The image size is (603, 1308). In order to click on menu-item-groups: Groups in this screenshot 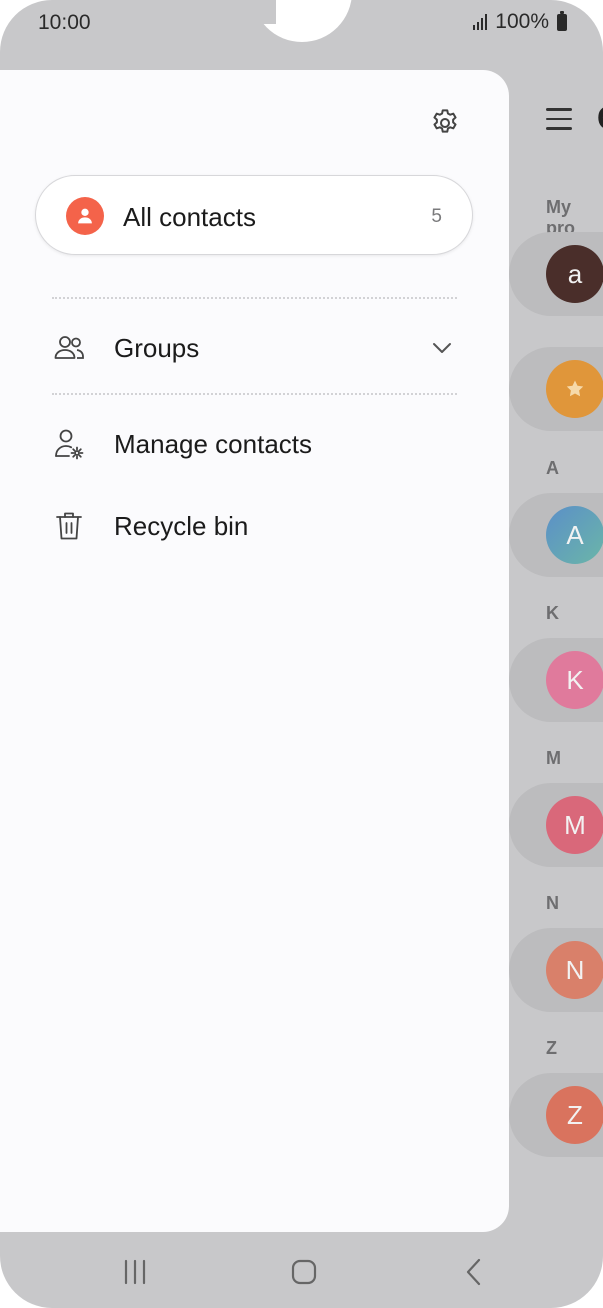, I will do `click(254, 348)`.